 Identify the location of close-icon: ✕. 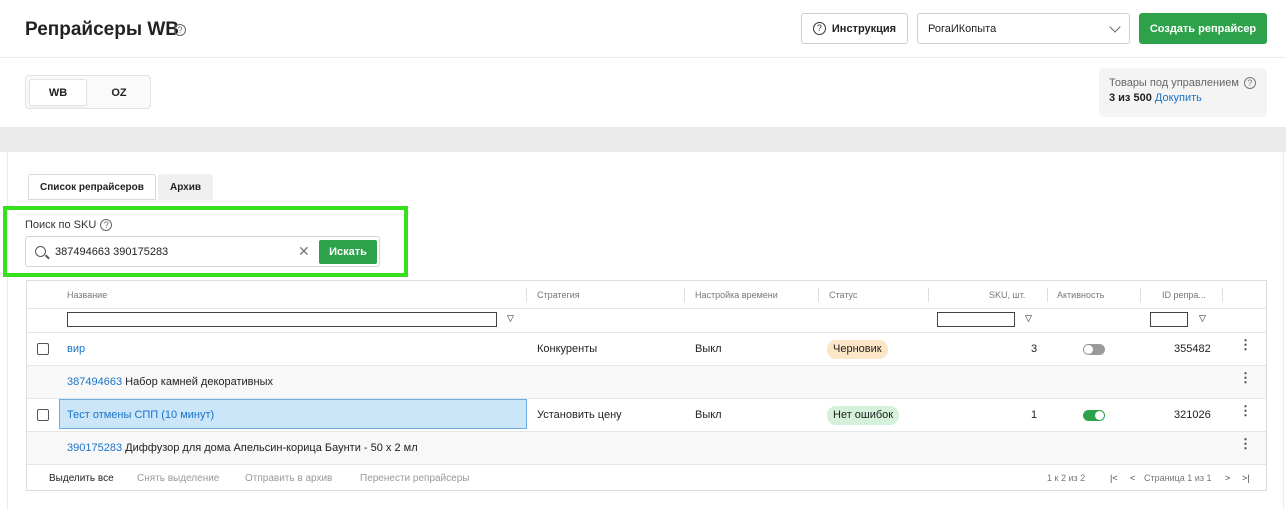
(304, 251).